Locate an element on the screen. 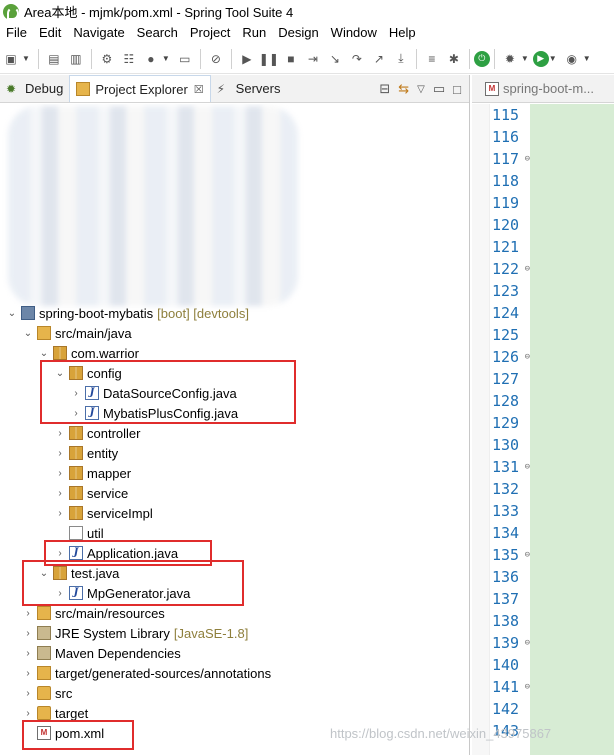  disconnect-icon: ⇥ is located at coordinates (313, 59).